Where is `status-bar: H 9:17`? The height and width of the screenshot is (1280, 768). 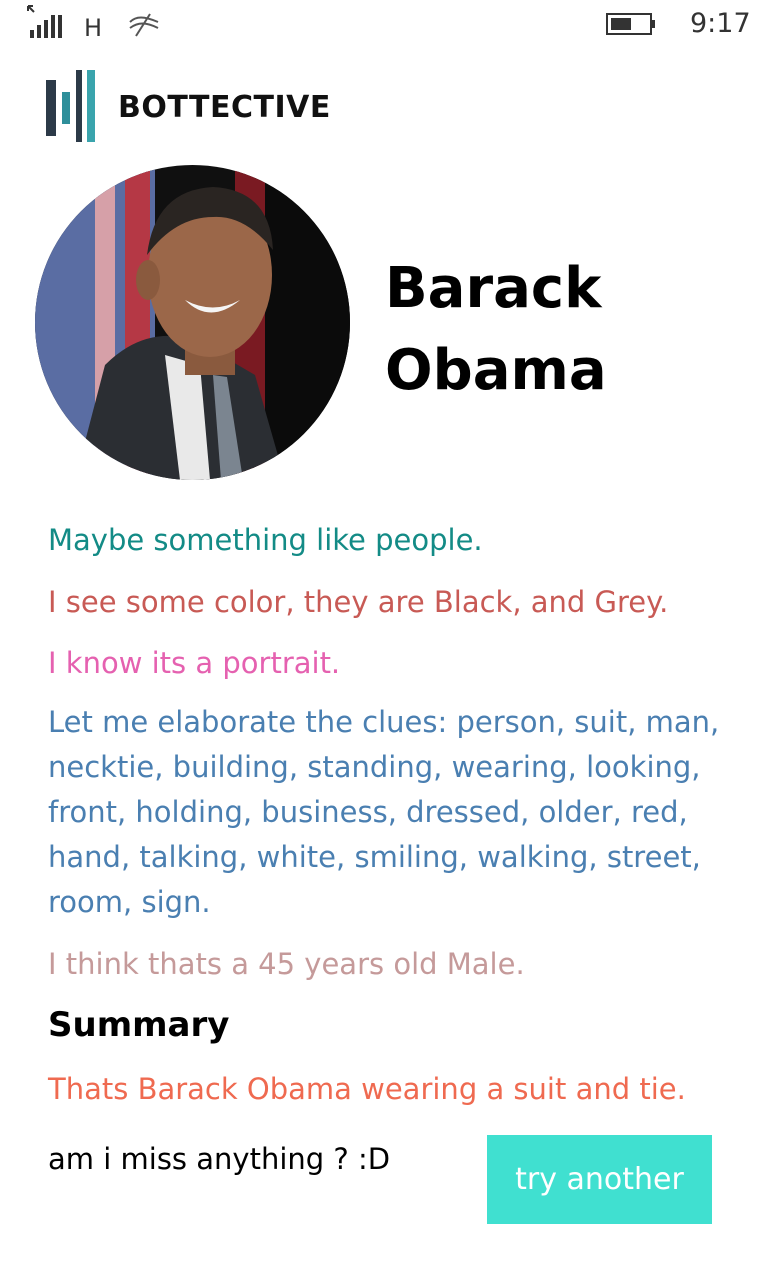 status-bar: H 9:17 is located at coordinates (384, 25).